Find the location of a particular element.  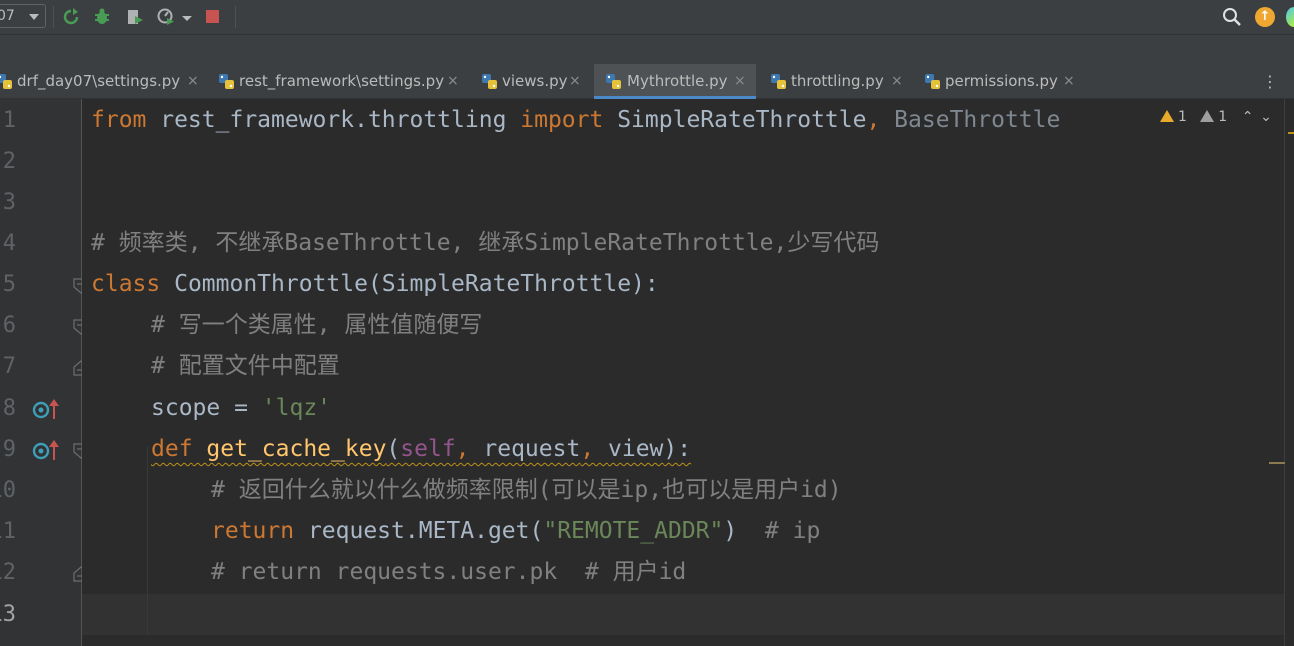

self-param: self is located at coordinates (428, 449).